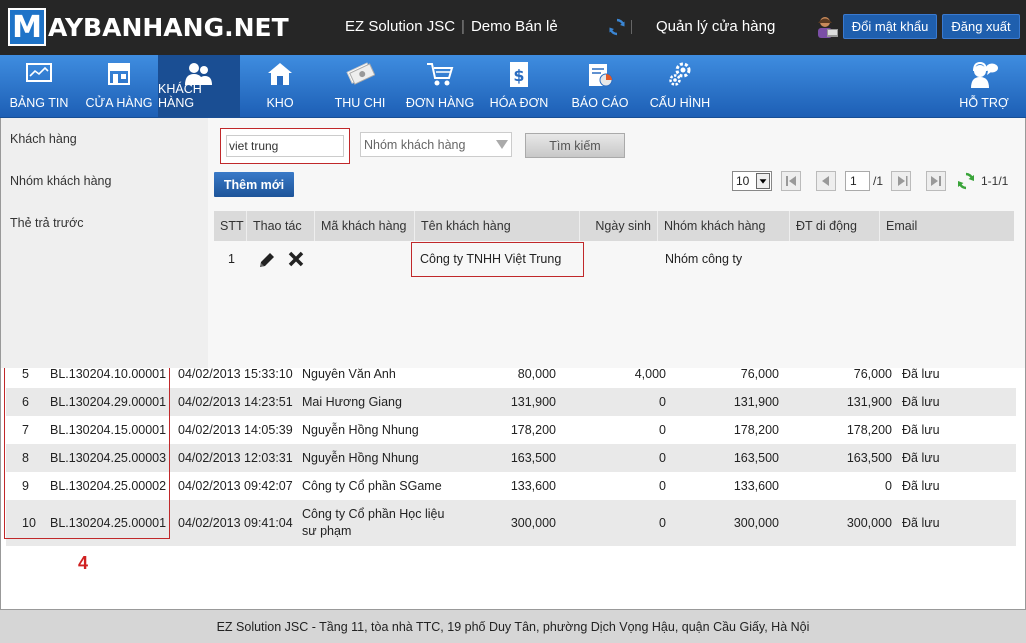 Image resolution: width=1026 pixels, height=643 pixels. Describe the element at coordinates (27, 27) in the screenshot. I see `logo-mark: M` at that location.